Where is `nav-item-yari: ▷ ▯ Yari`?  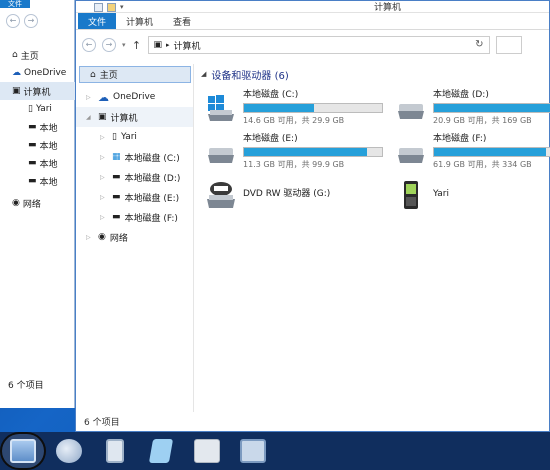
nav-item-yari: ▷ ▯ Yari is located at coordinates (134, 137).